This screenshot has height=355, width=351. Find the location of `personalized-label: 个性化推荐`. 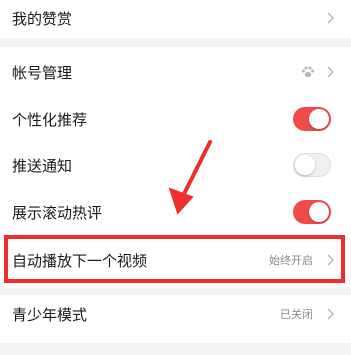

personalized-label: 个性化推荐 is located at coordinates (50, 119).